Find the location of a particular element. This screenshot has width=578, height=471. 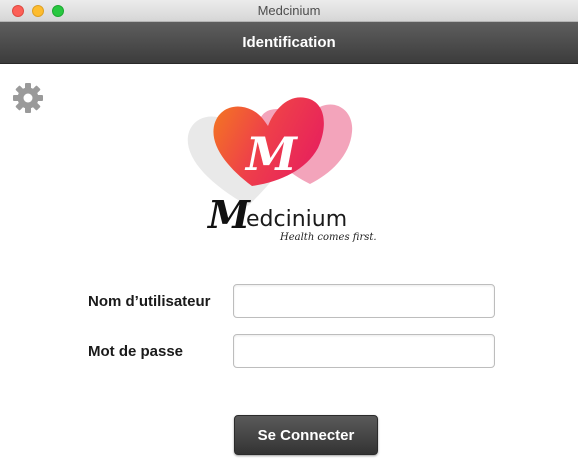

page-title: Identification is located at coordinates (289, 42).